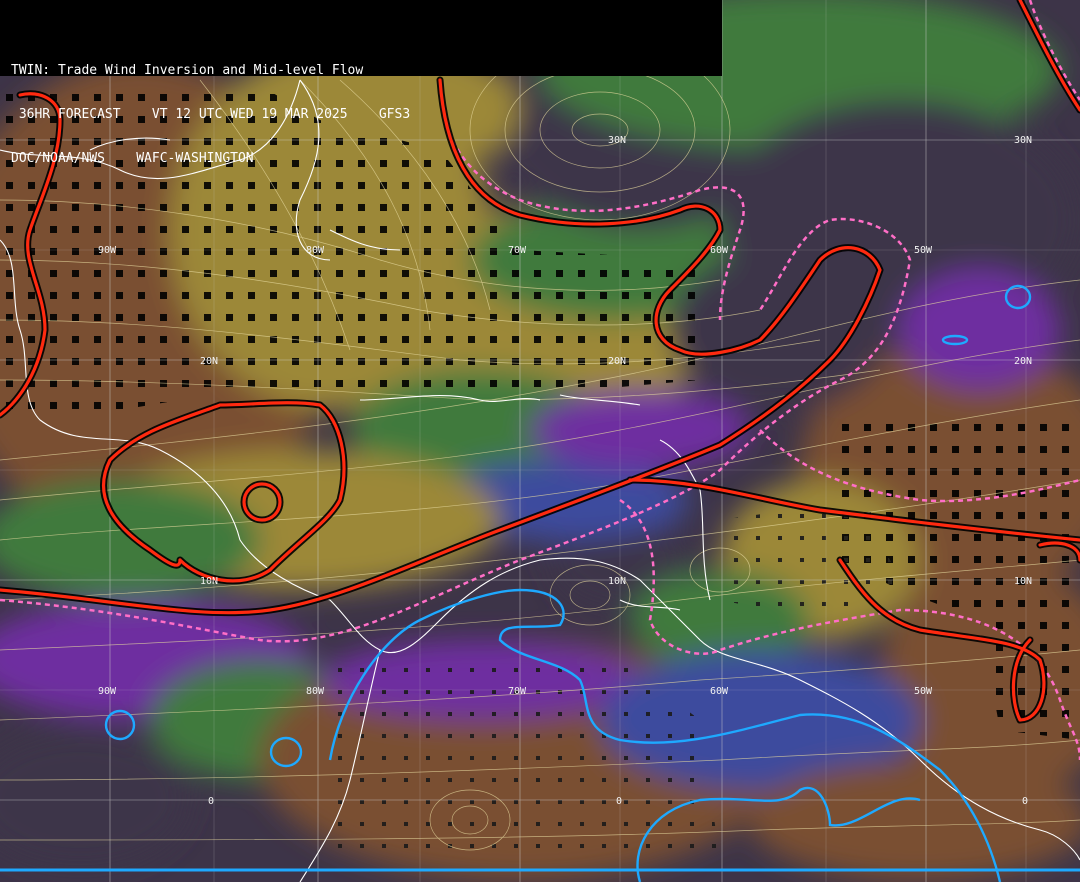  What do you see at coordinates (1023, 361) in the screenshot?
I see `label-20n-c: 20N` at bounding box center [1023, 361].